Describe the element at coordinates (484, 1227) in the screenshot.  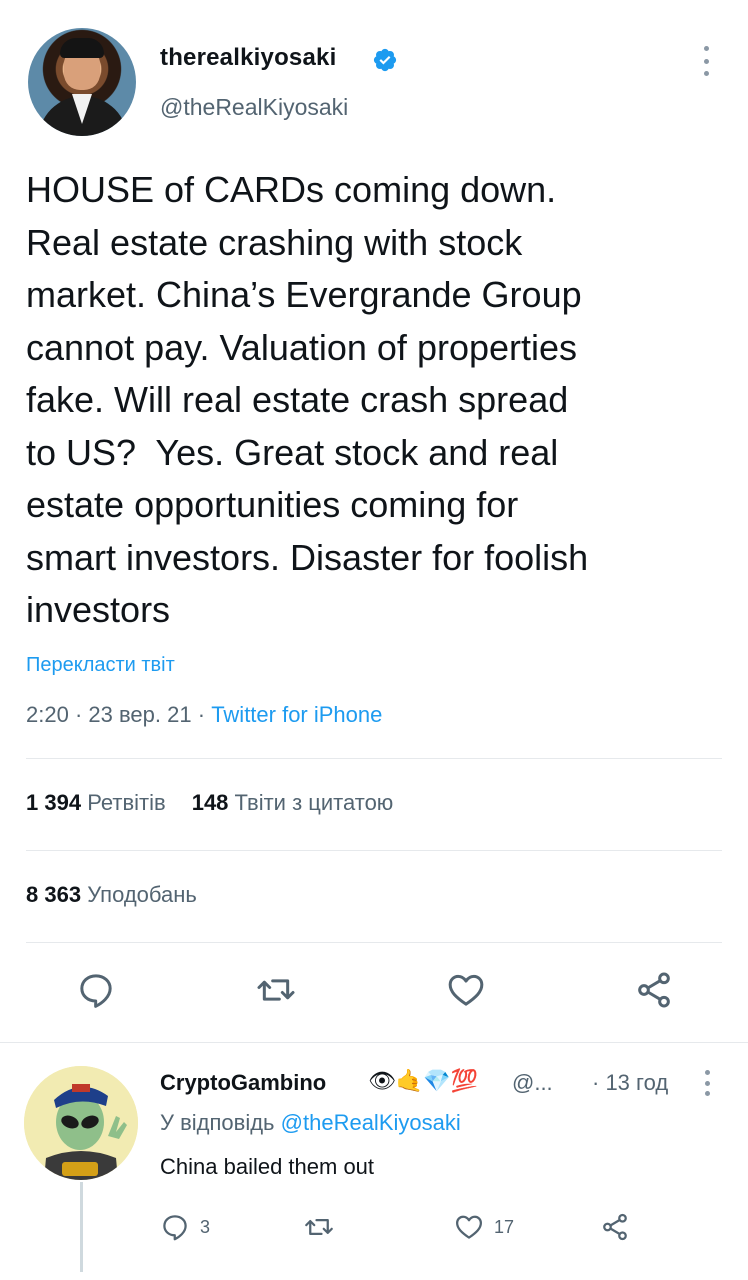
I see `reply-like-button: 17` at that location.